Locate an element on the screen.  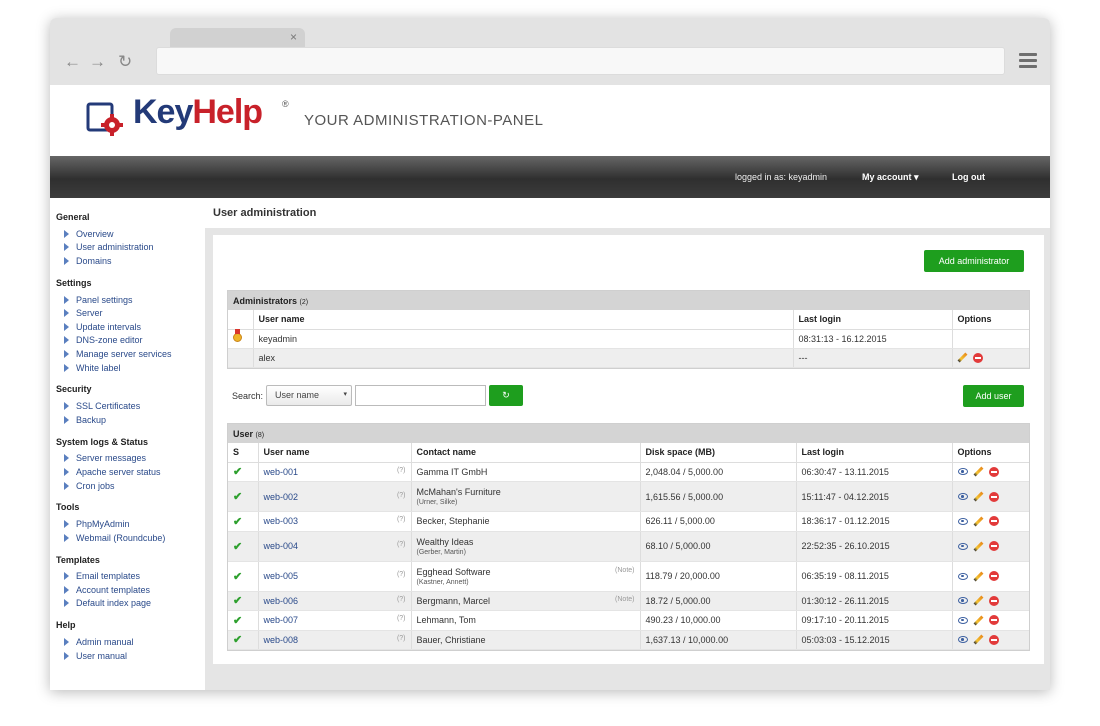
last-login: 01:30:12 - 26.11.2015 is located at coordinates (874, 601).